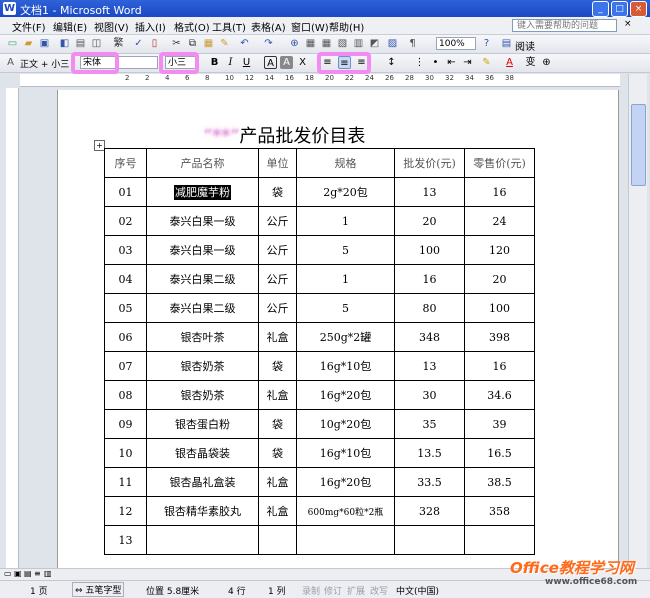 Image resolution: width=650 pixels, height=598 pixels. I want to click on seq-cell: 12, so click(125, 511).